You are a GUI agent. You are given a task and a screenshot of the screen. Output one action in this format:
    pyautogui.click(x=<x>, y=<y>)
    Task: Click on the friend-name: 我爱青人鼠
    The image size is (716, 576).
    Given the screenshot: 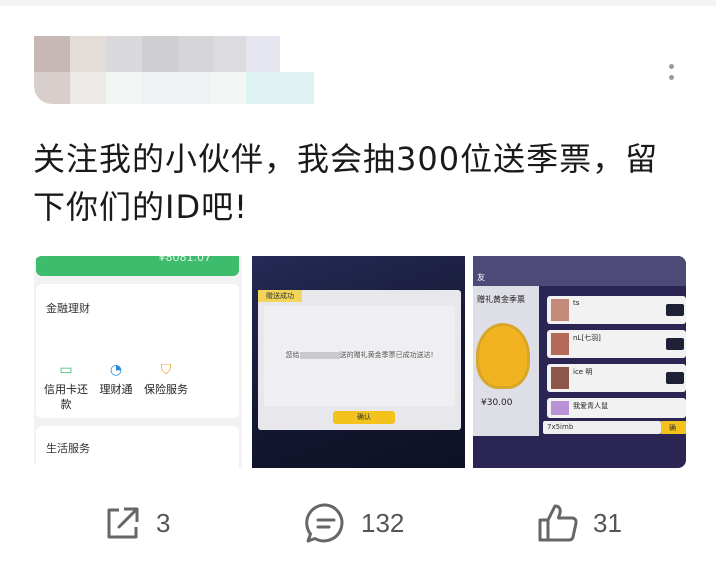 What is the action you would take?
    pyautogui.click(x=590, y=406)
    